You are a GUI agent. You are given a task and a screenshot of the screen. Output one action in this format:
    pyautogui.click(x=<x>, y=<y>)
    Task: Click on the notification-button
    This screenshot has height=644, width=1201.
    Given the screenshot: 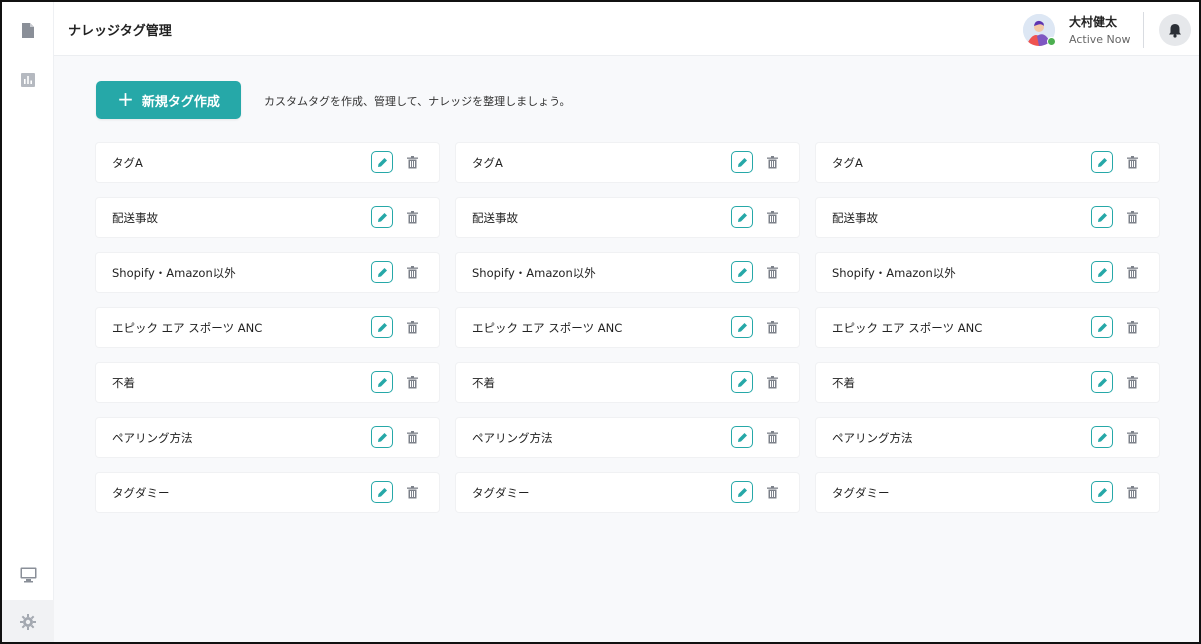 What is the action you would take?
    pyautogui.click(x=1175, y=30)
    